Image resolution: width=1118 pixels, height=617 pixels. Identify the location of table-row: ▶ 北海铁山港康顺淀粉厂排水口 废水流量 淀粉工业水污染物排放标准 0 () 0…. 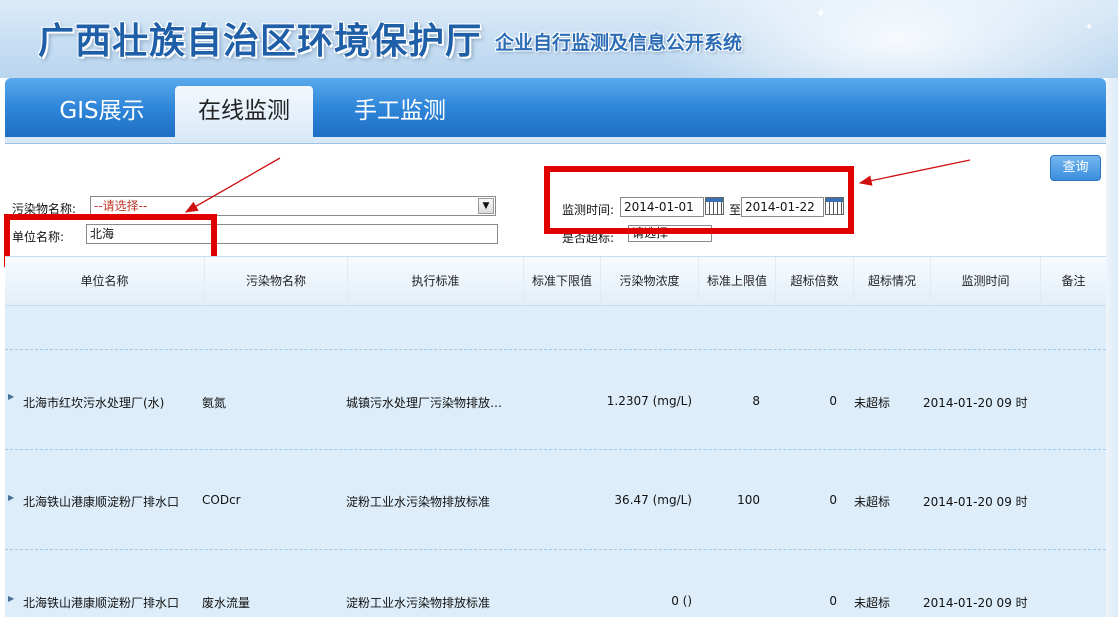
(555, 583).